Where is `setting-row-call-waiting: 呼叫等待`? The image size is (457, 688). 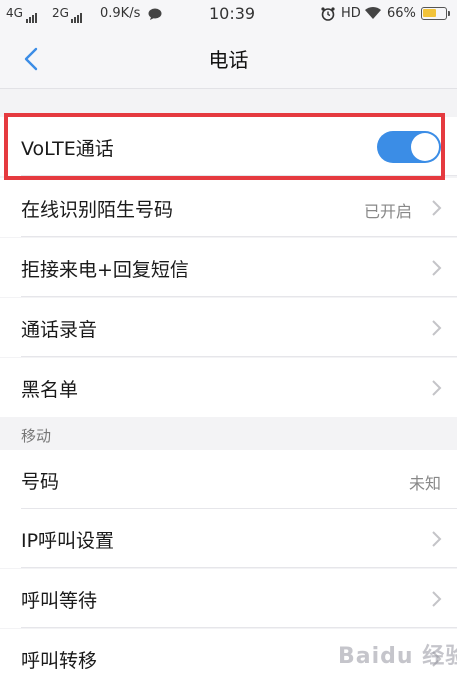
setting-row-call-waiting: 呼叫等待 is located at coordinates (228, 598).